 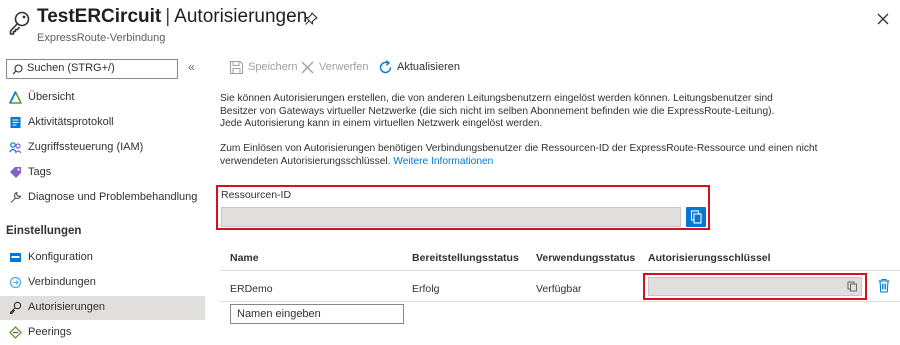 What do you see at coordinates (16, 197) in the screenshot?
I see `wrench-icon` at bounding box center [16, 197].